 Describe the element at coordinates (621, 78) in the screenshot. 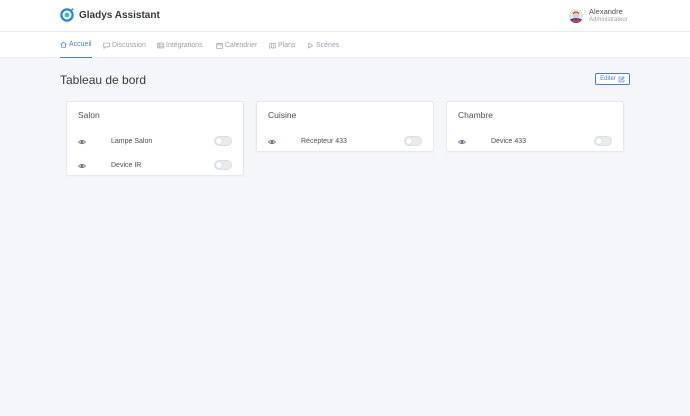

I see `edit-icon` at that location.